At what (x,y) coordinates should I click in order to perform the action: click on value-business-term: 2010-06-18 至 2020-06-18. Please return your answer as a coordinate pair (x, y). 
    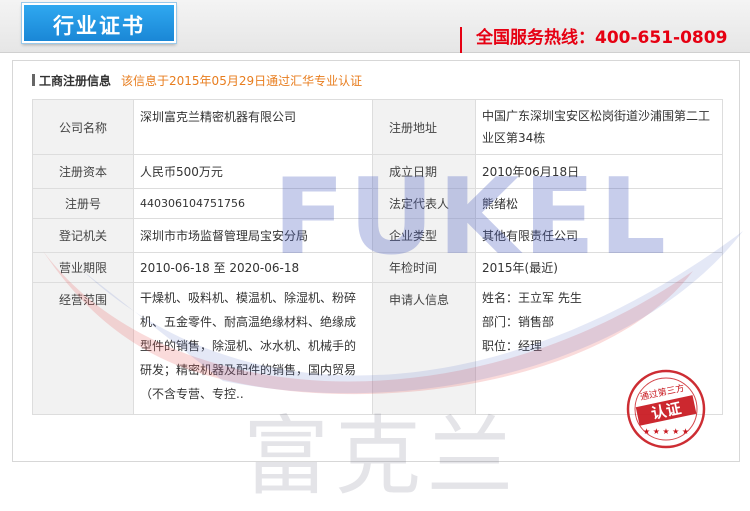
    Looking at the image, I should click on (253, 267).